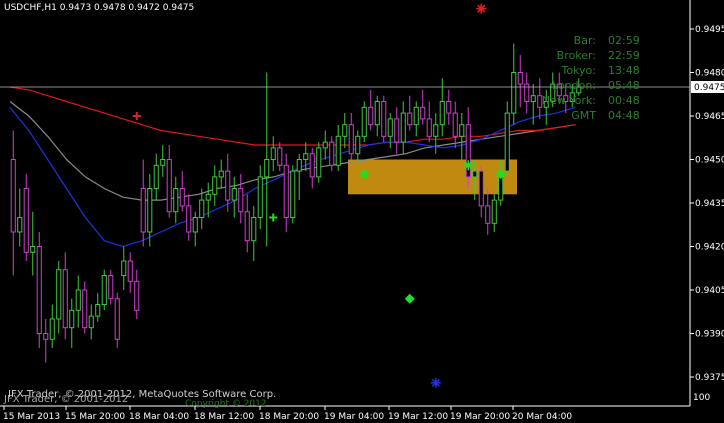 This screenshot has height=423, width=724. Describe the element at coordinates (480, 417) in the screenshot. I see `x-tick-label: 19 Mar 20:00` at that location.